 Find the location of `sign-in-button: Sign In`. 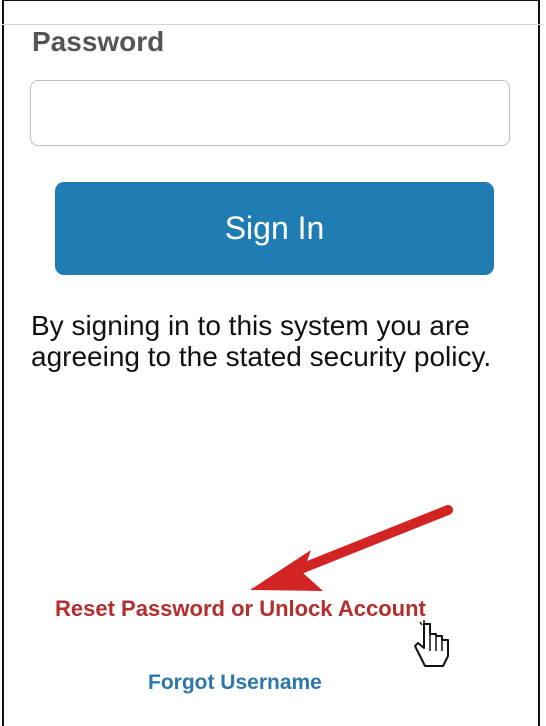

sign-in-button: Sign In is located at coordinates (274, 228).